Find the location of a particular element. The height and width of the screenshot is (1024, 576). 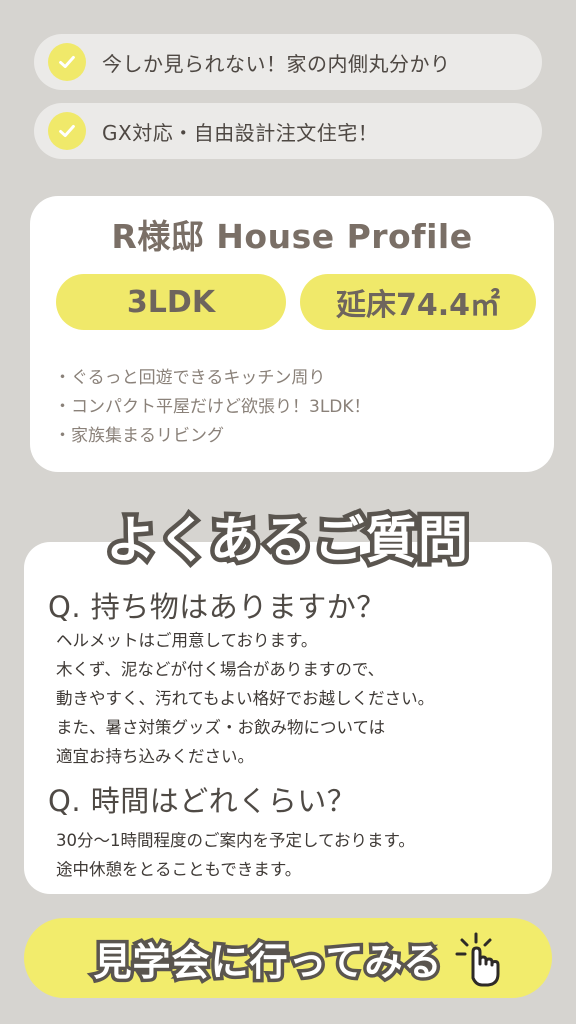

visit-open-house-button: 見学会に行ってみる is located at coordinates (288, 958).